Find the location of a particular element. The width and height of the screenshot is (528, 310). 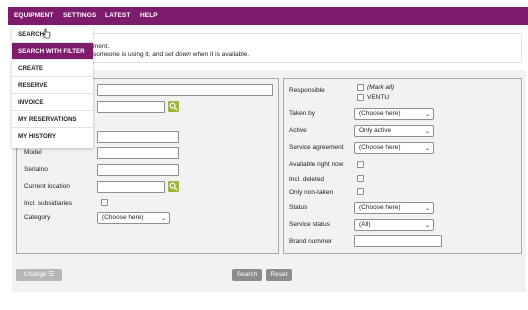

serialno-input is located at coordinates (138, 170).